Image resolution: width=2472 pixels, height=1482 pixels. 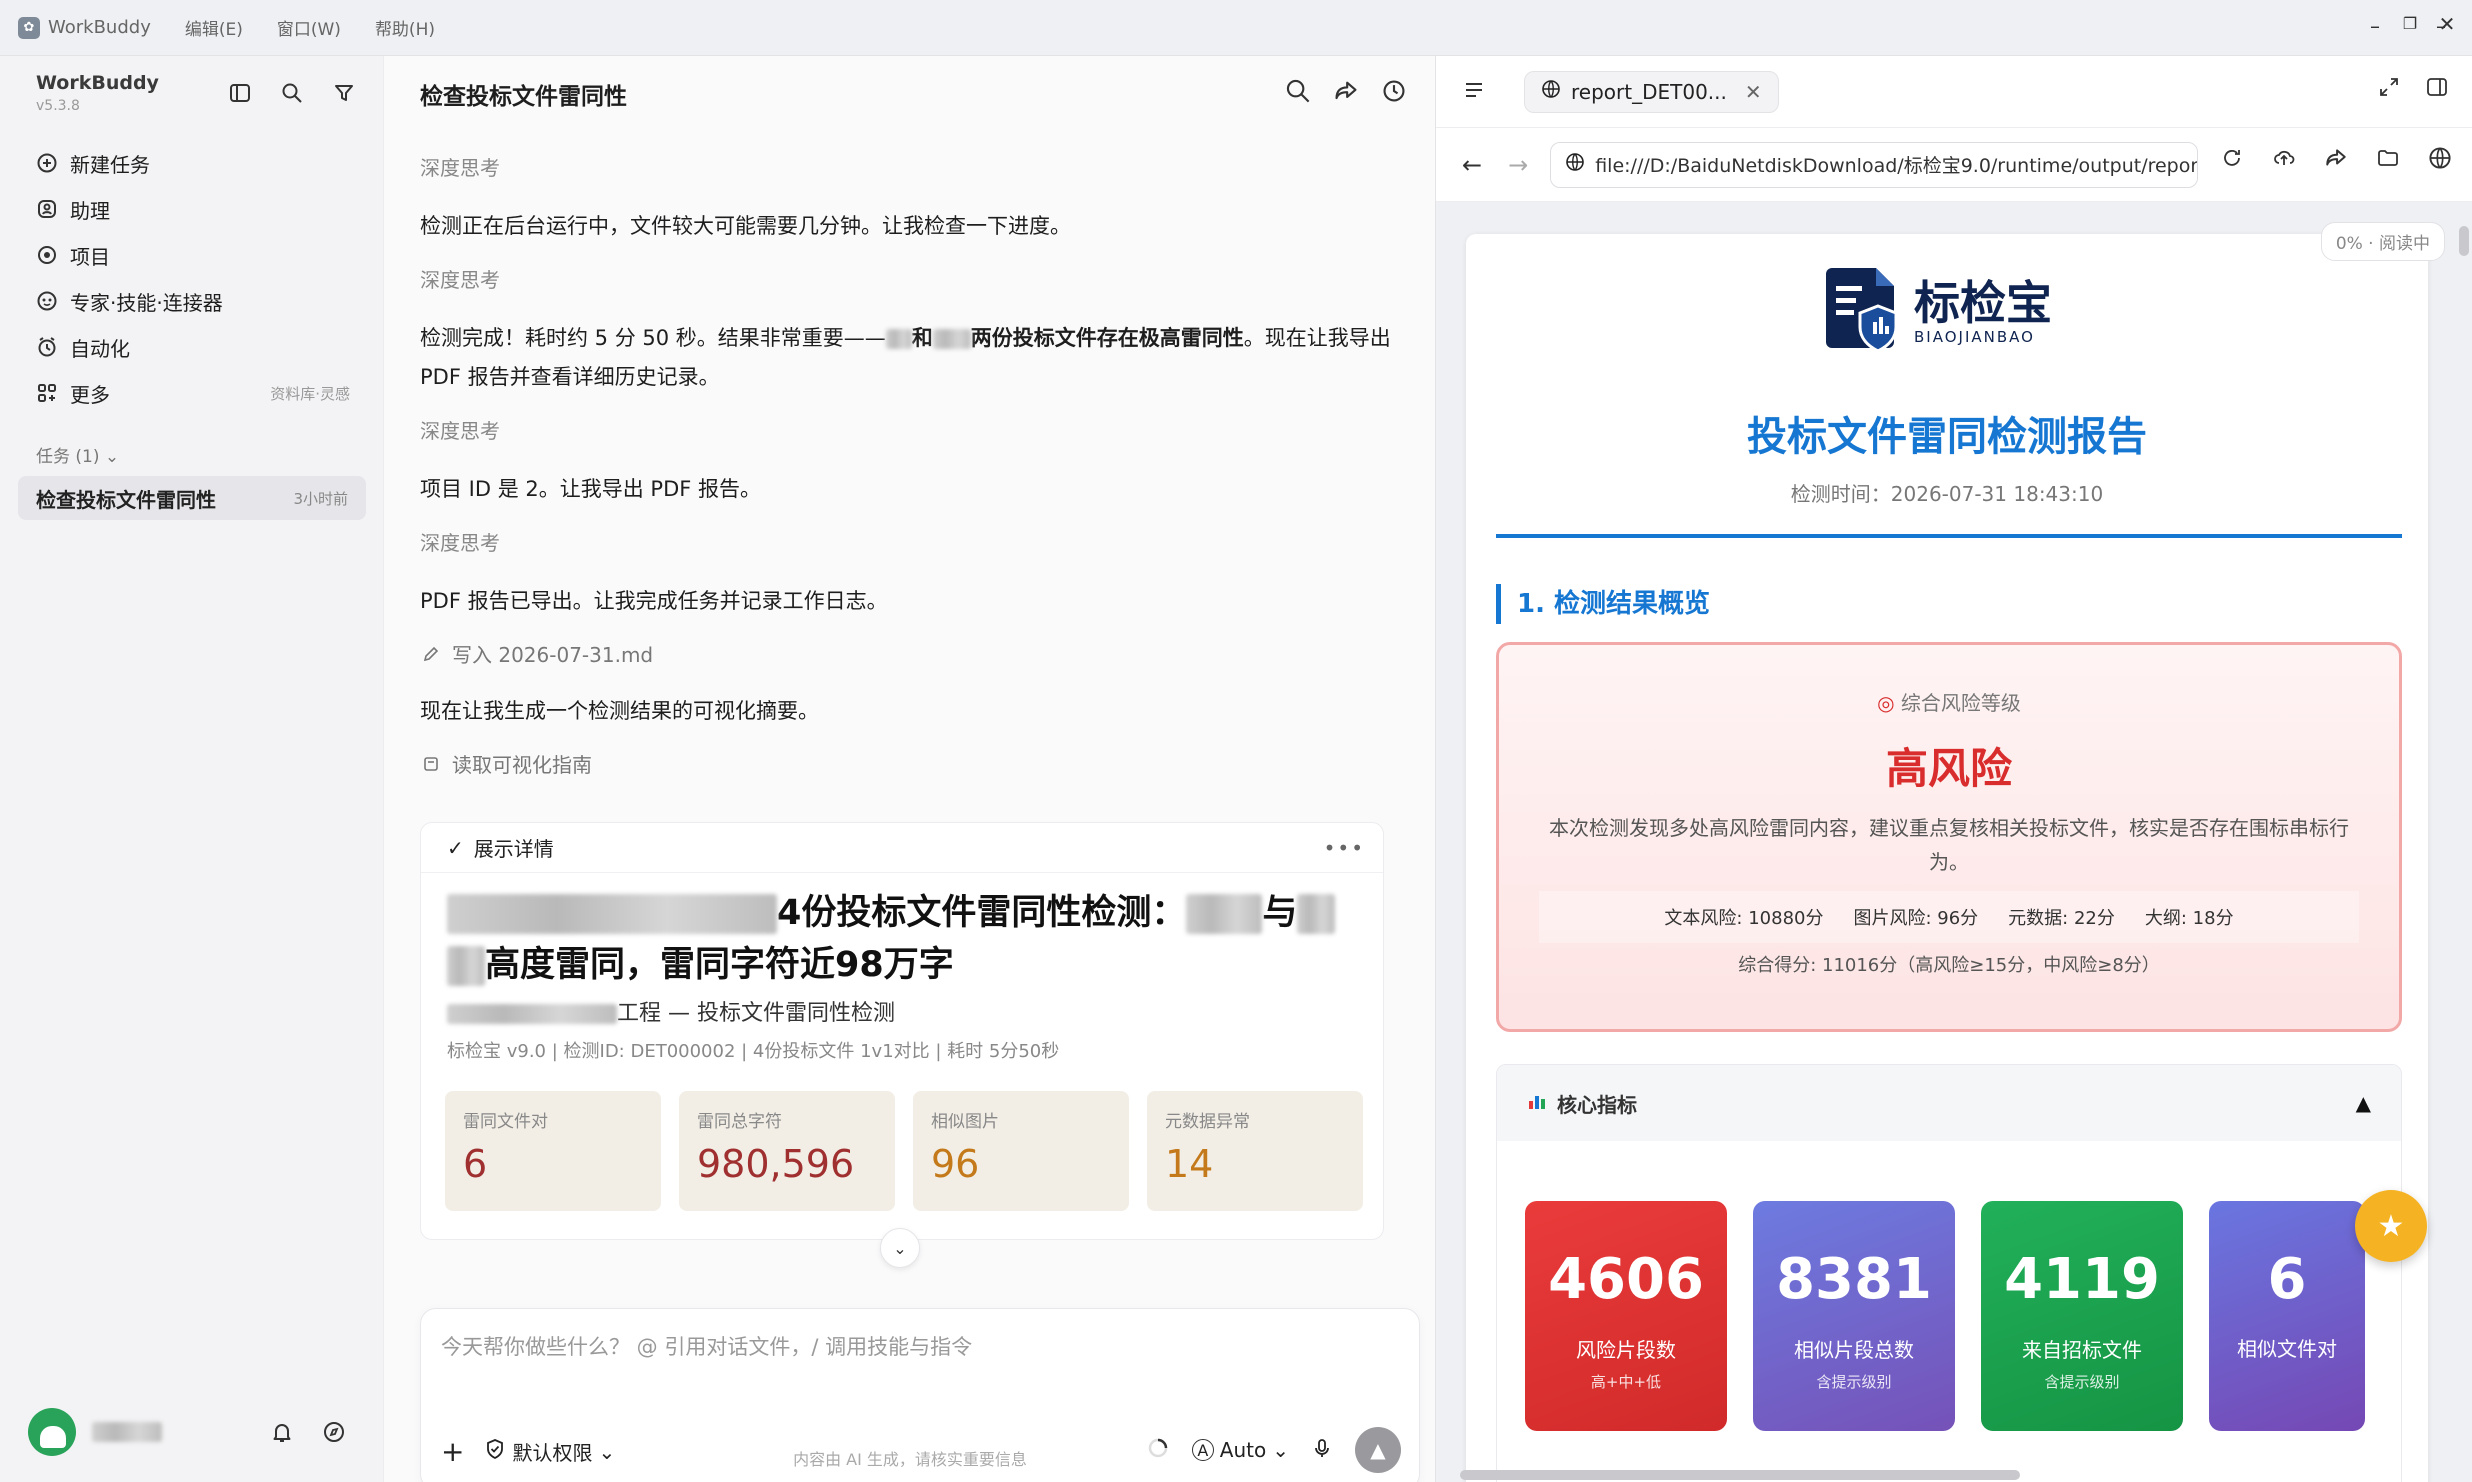 I want to click on risk-scores: 文本风险: 10880分 图片风险: 96分 元数据: 22分 大纲: 18分, so click(x=1949, y=917).